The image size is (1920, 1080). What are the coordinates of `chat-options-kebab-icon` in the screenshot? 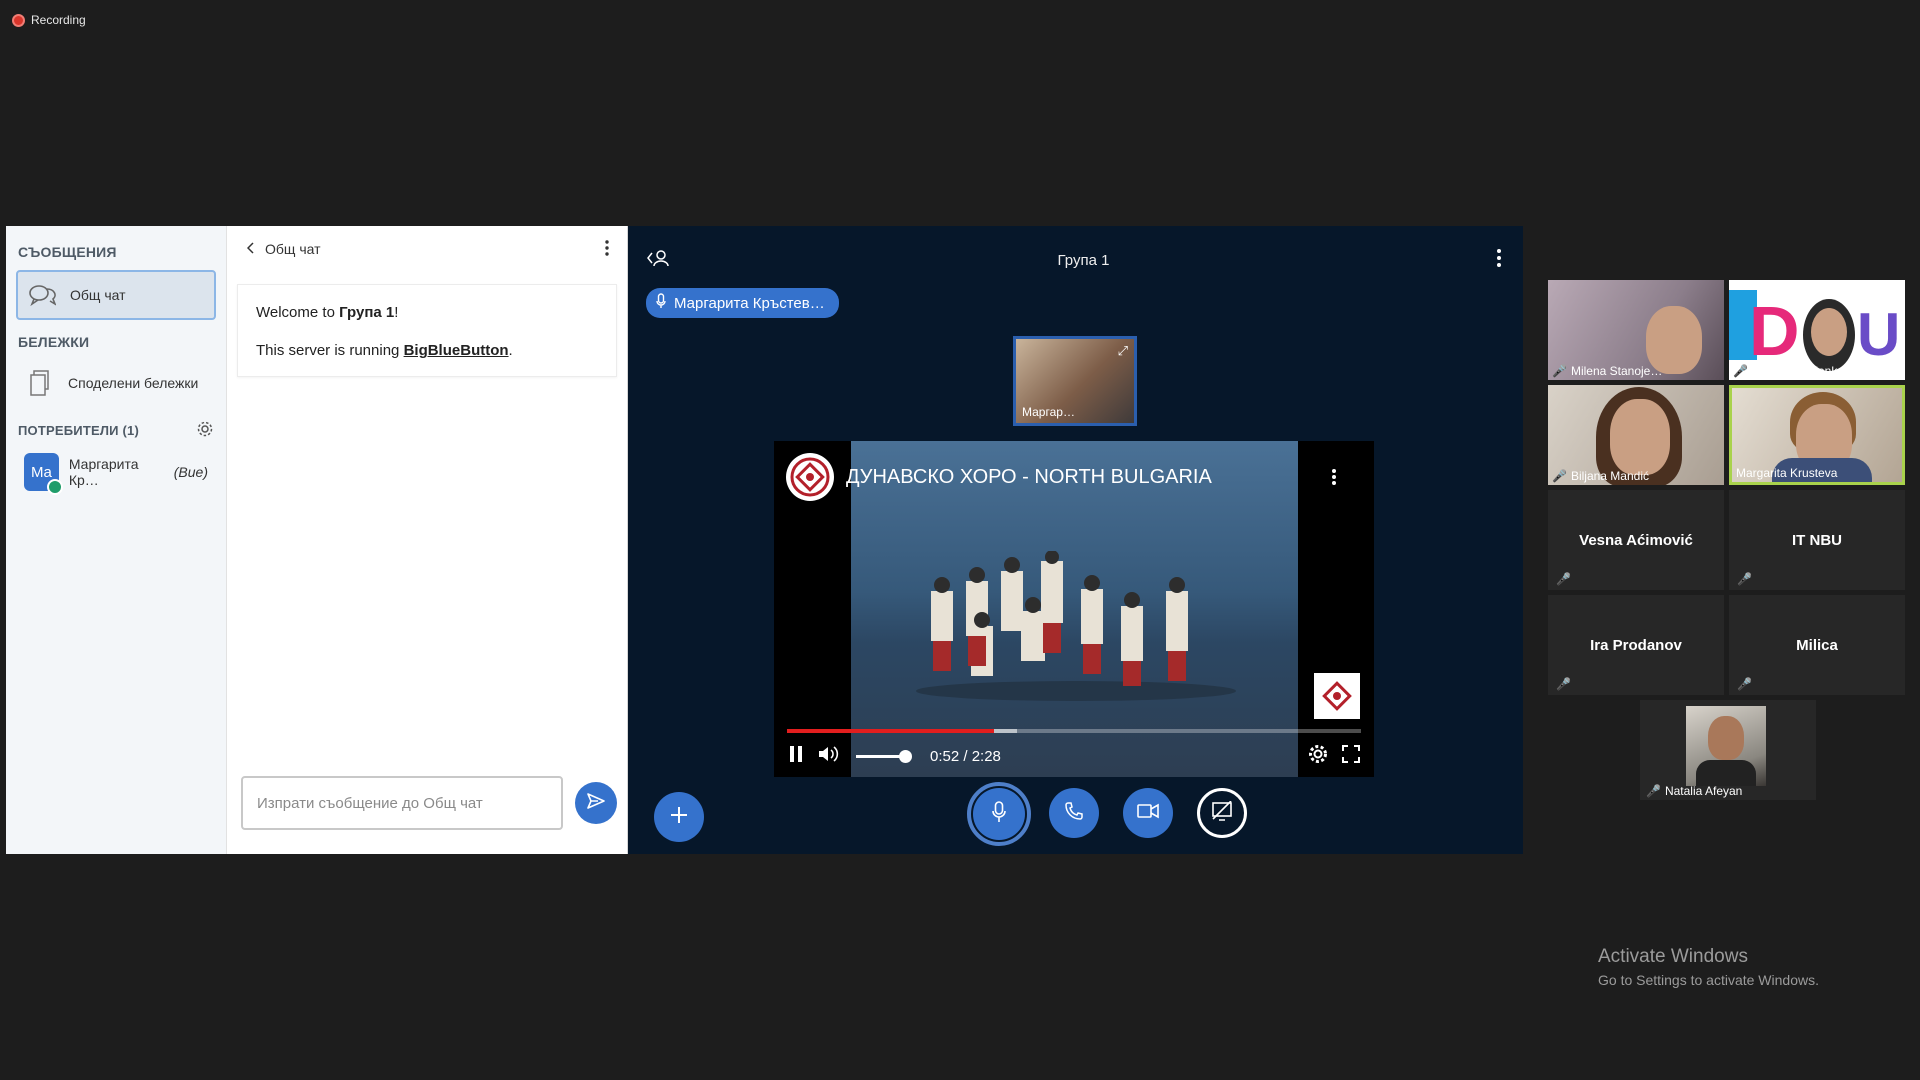 It's located at (607, 249).